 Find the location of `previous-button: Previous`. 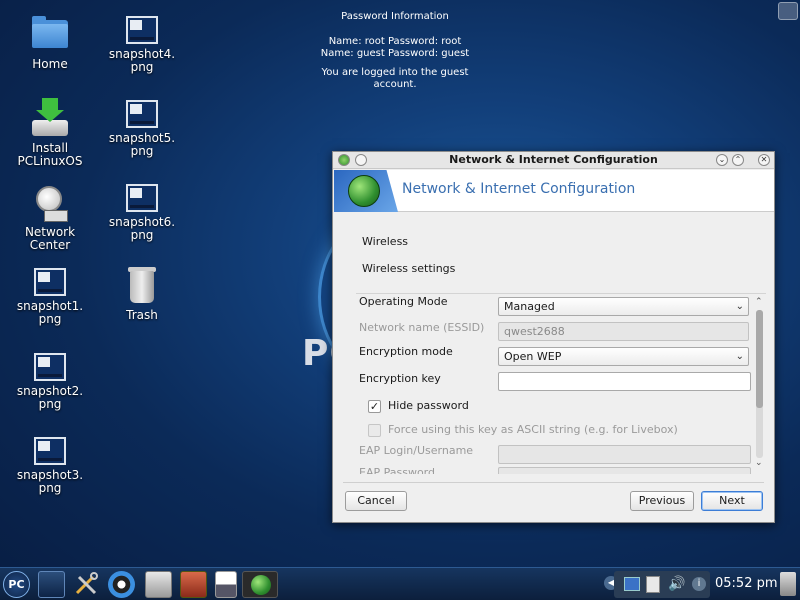

previous-button: Previous is located at coordinates (662, 501).